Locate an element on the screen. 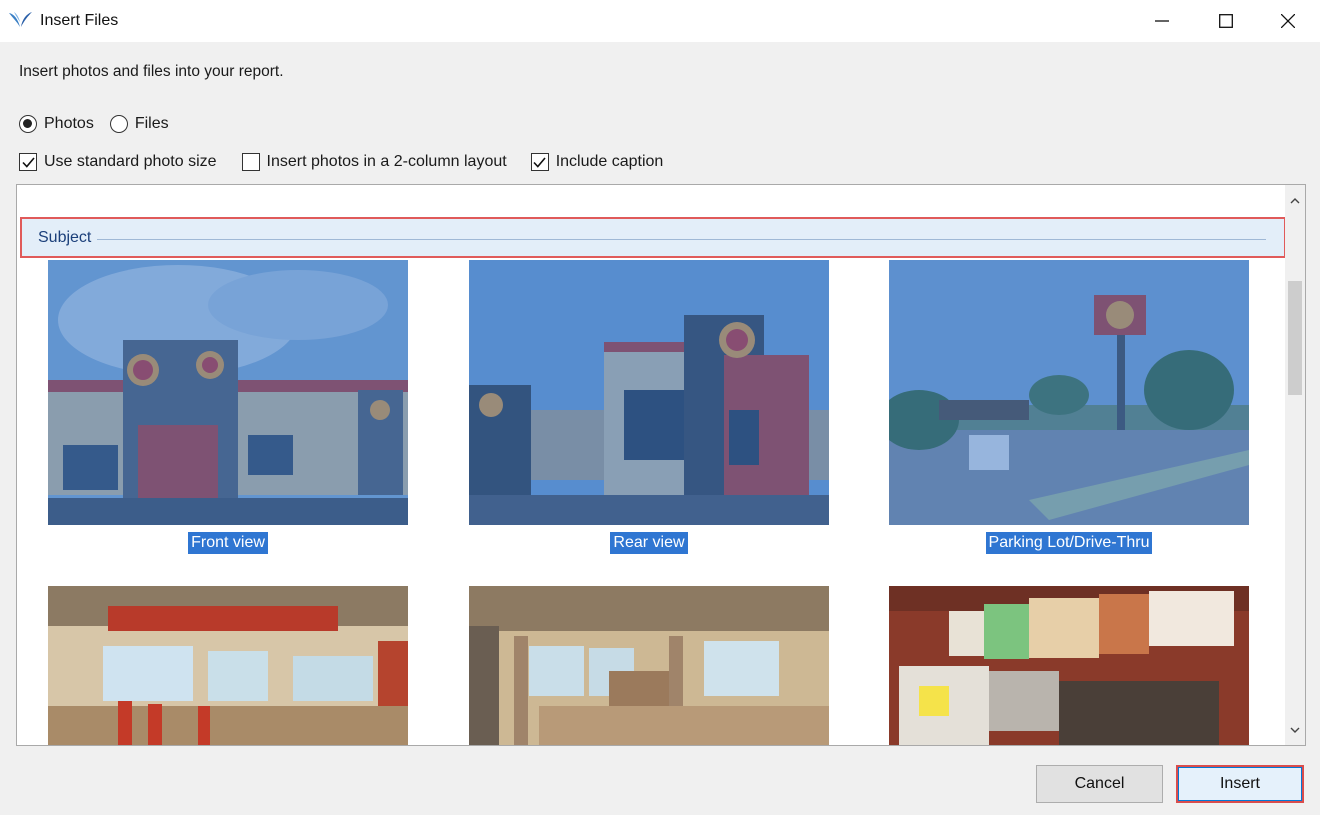 Image resolution: width=1320 pixels, height=815 pixels. maximize-button is located at coordinates (1226, 21).